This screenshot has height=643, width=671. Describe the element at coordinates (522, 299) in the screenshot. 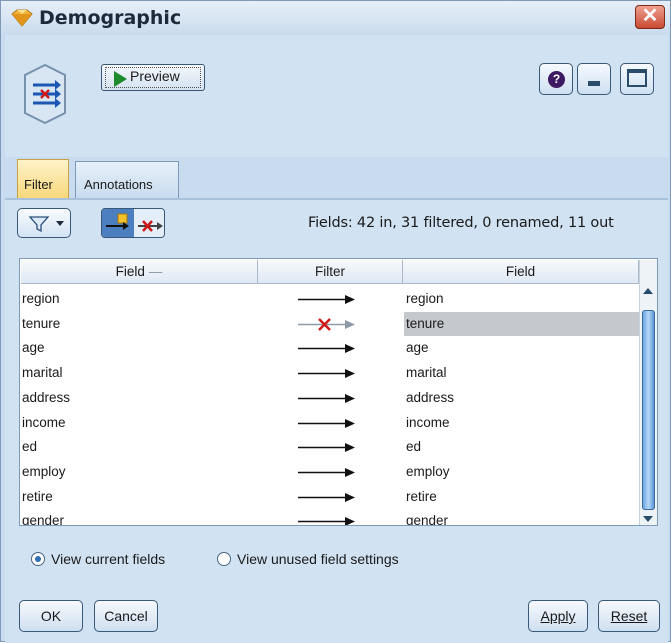

I see `output-field-name: region` at that location.